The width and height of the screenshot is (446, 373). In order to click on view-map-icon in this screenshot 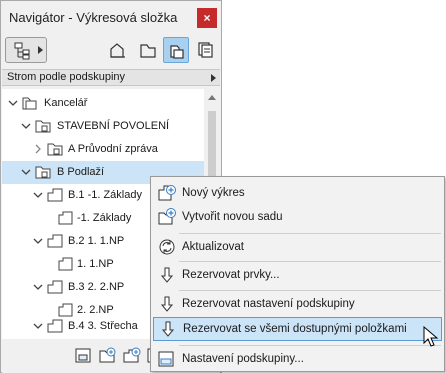, I will do `click(148, 51)`.